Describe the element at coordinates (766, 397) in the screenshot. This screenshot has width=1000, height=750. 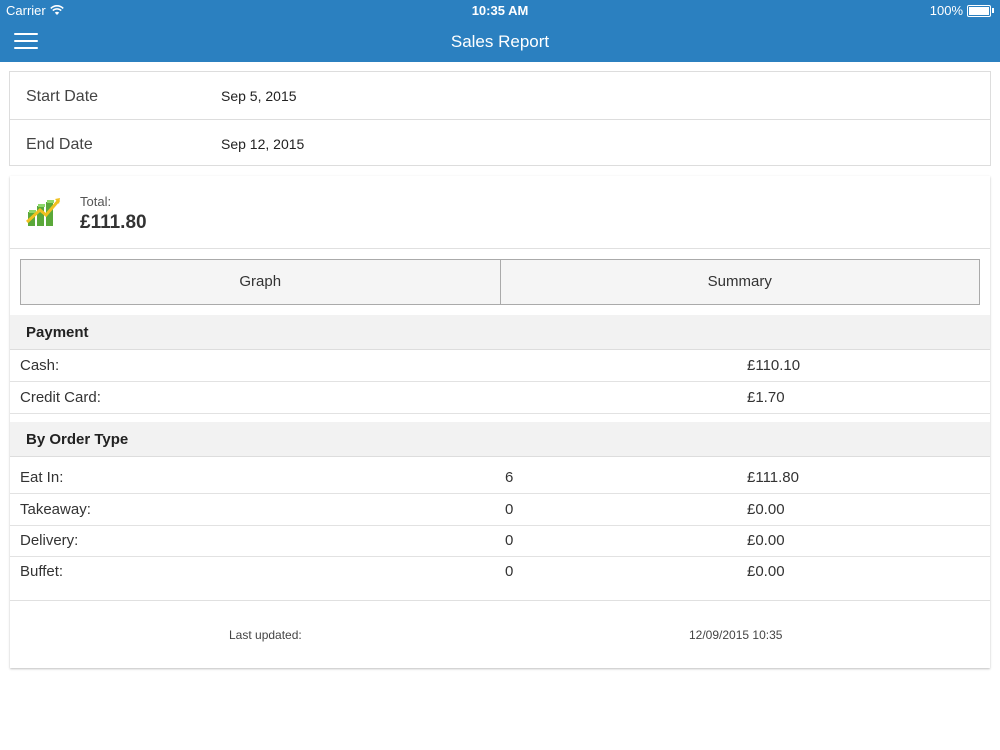
I see `payment-amount: £1.70` at that location.